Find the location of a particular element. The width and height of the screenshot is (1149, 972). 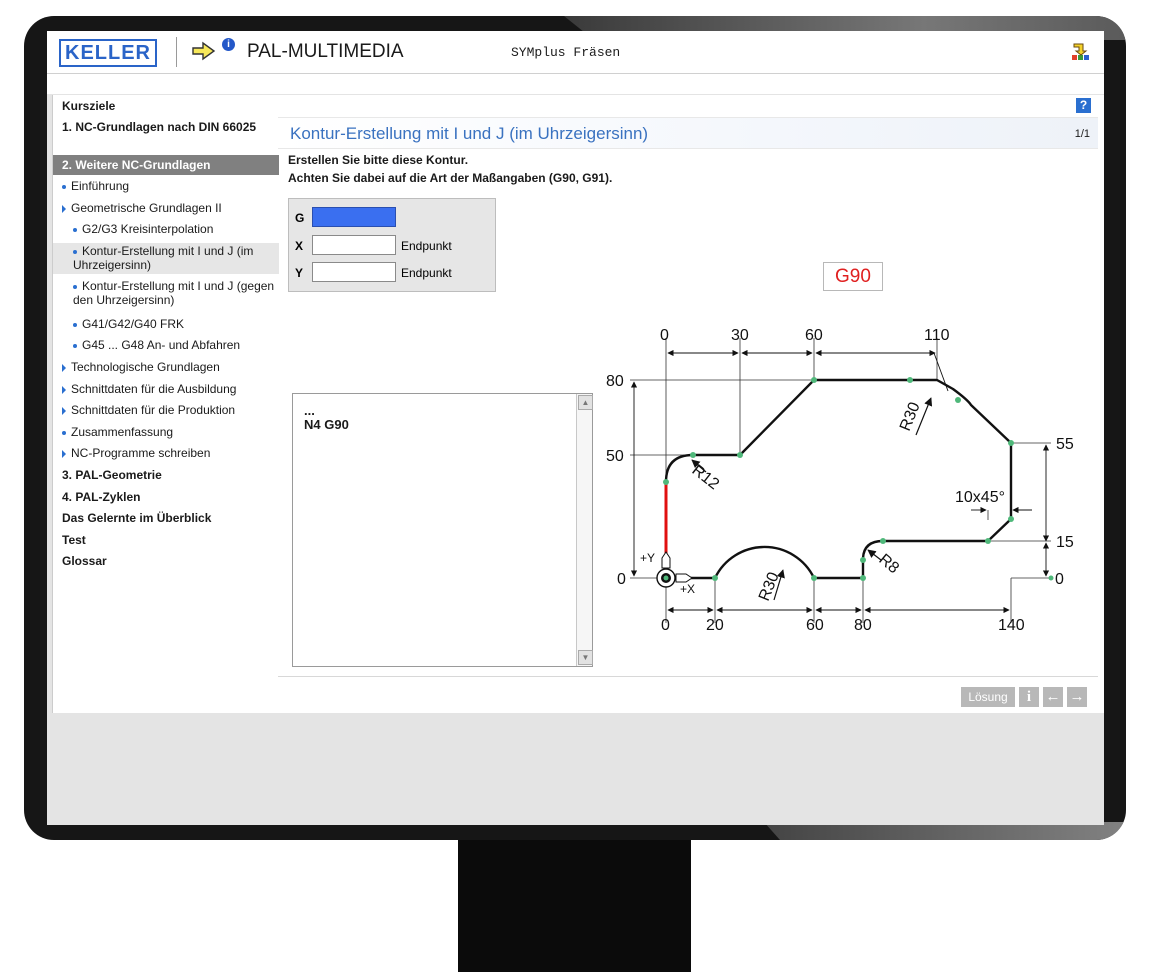

content-divider is located at coordinates (688, 676).